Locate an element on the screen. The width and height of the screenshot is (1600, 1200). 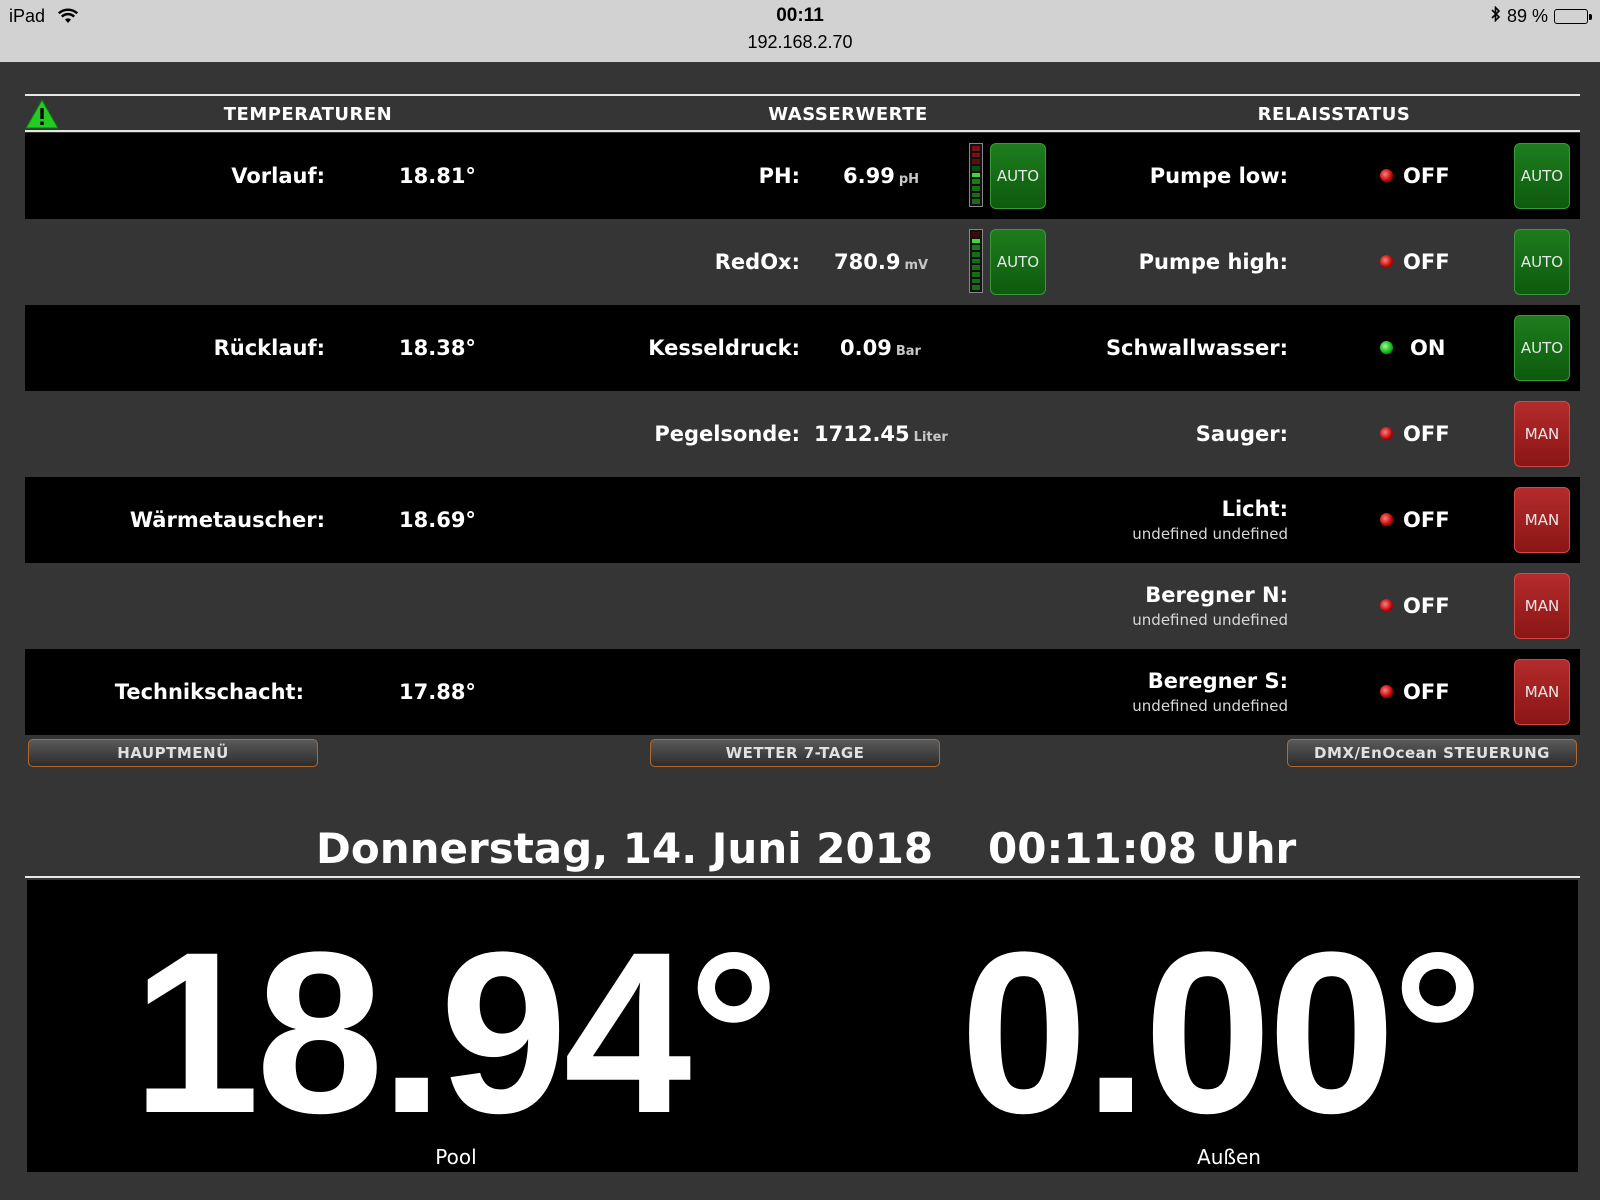
ph-level-meter is located at coordinates (976, 175).